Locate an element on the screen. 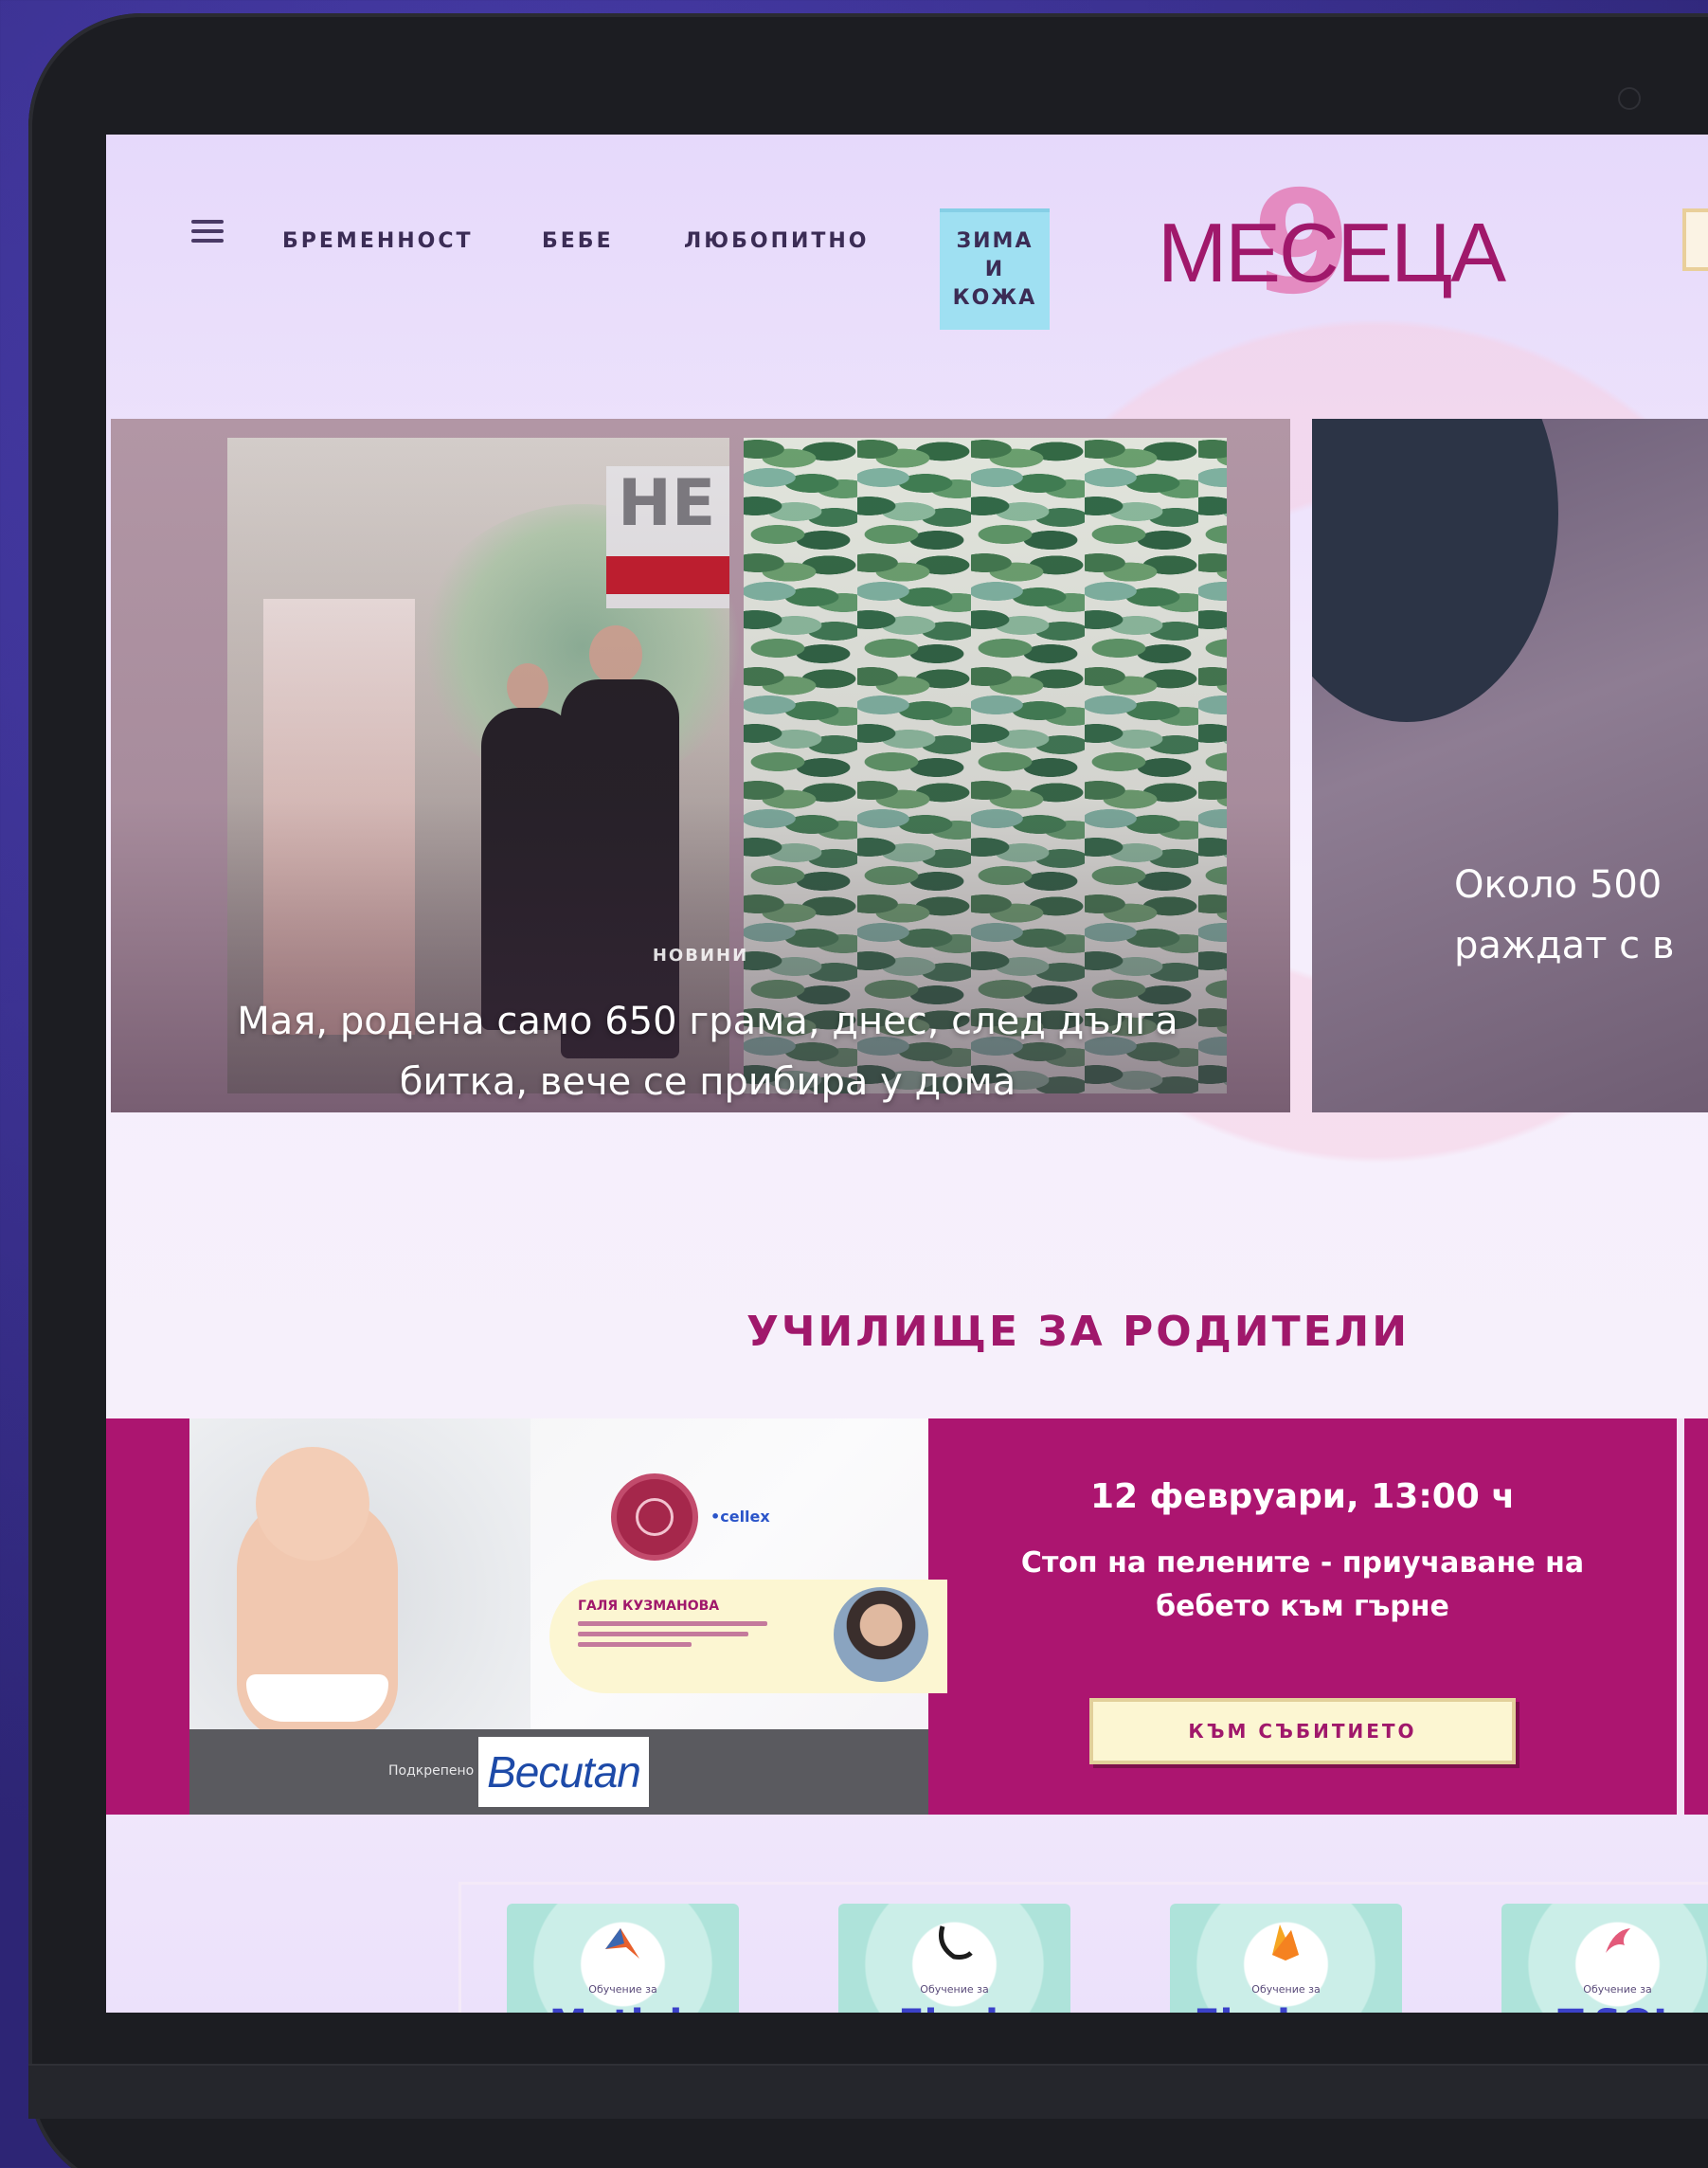 This screenshot has width=1708, height=2168. nav-item-winter-and-skin: ЗИМА И КОЖА is located at coordinates (995, 269).